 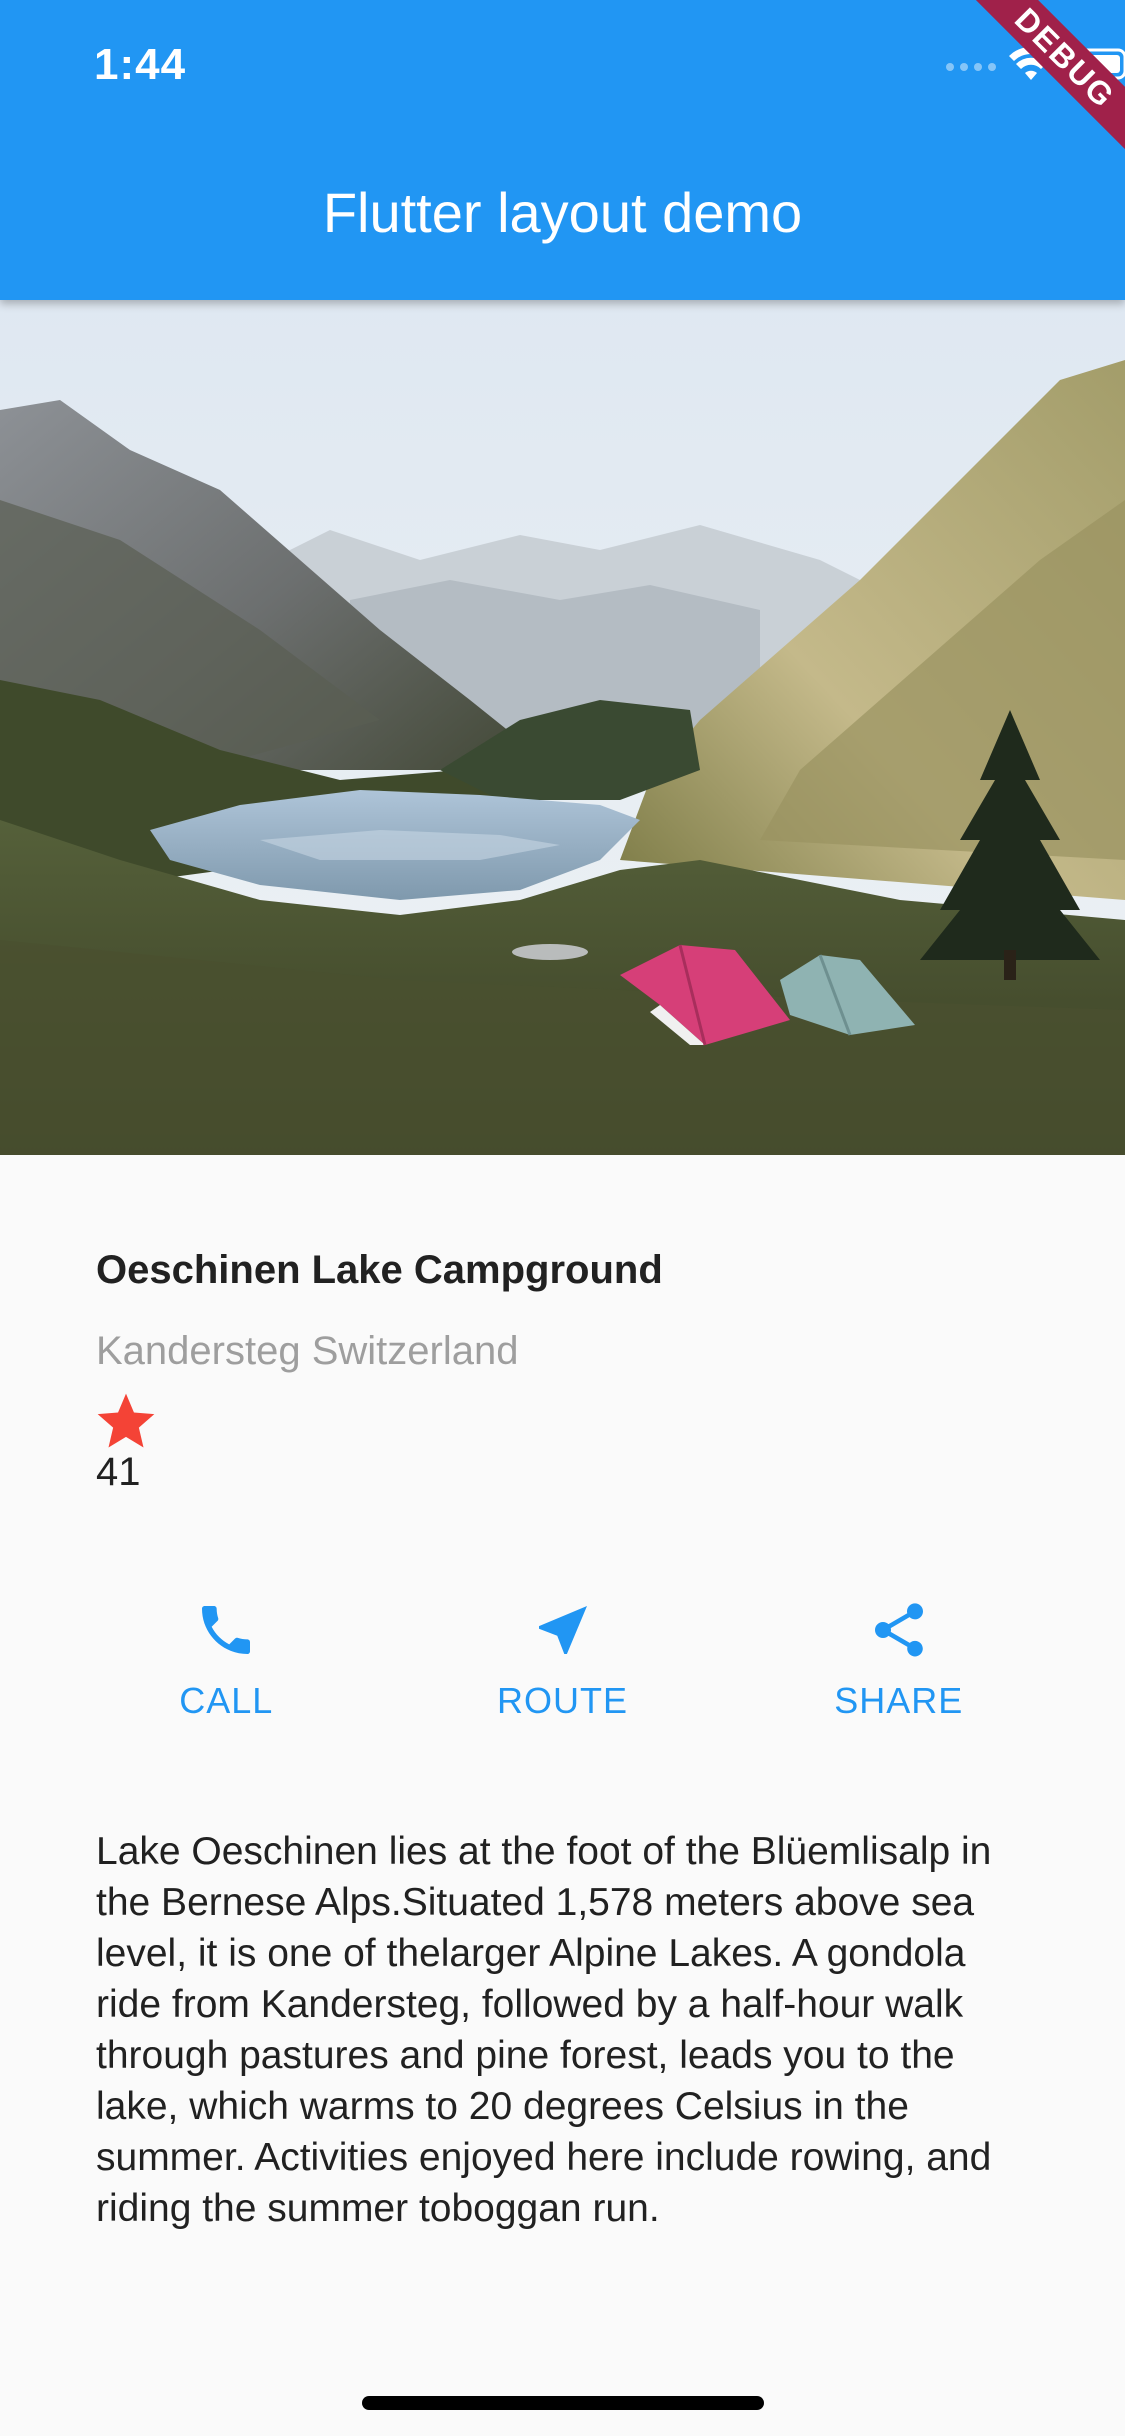 What do you see at coordinates (563, 2403) in the screenshot?
I see `home-indicator` at bounding box center [563, 2403].